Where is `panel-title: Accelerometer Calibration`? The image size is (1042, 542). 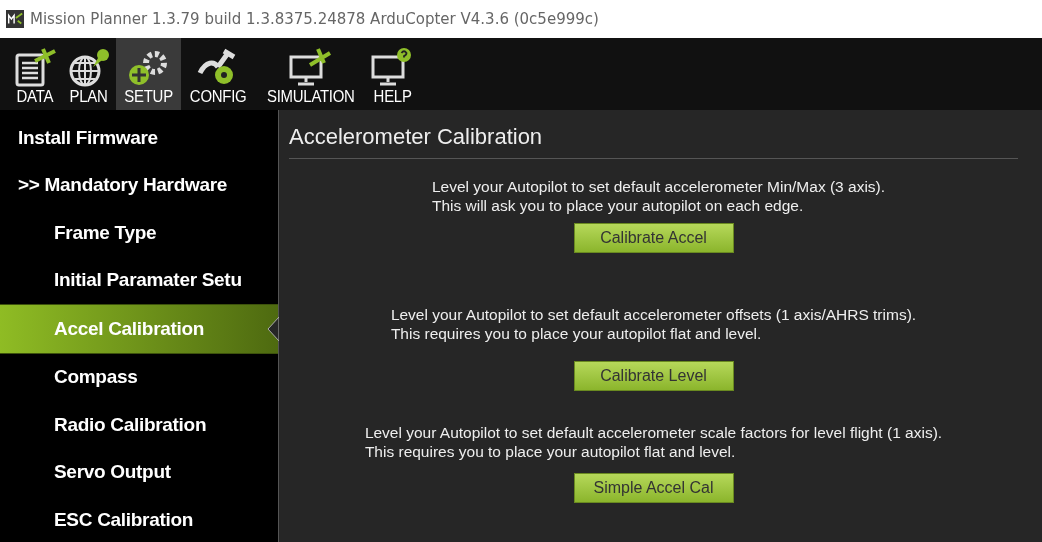
panel-title: Accelerometer Calibration is located at coordinates (653, 141).